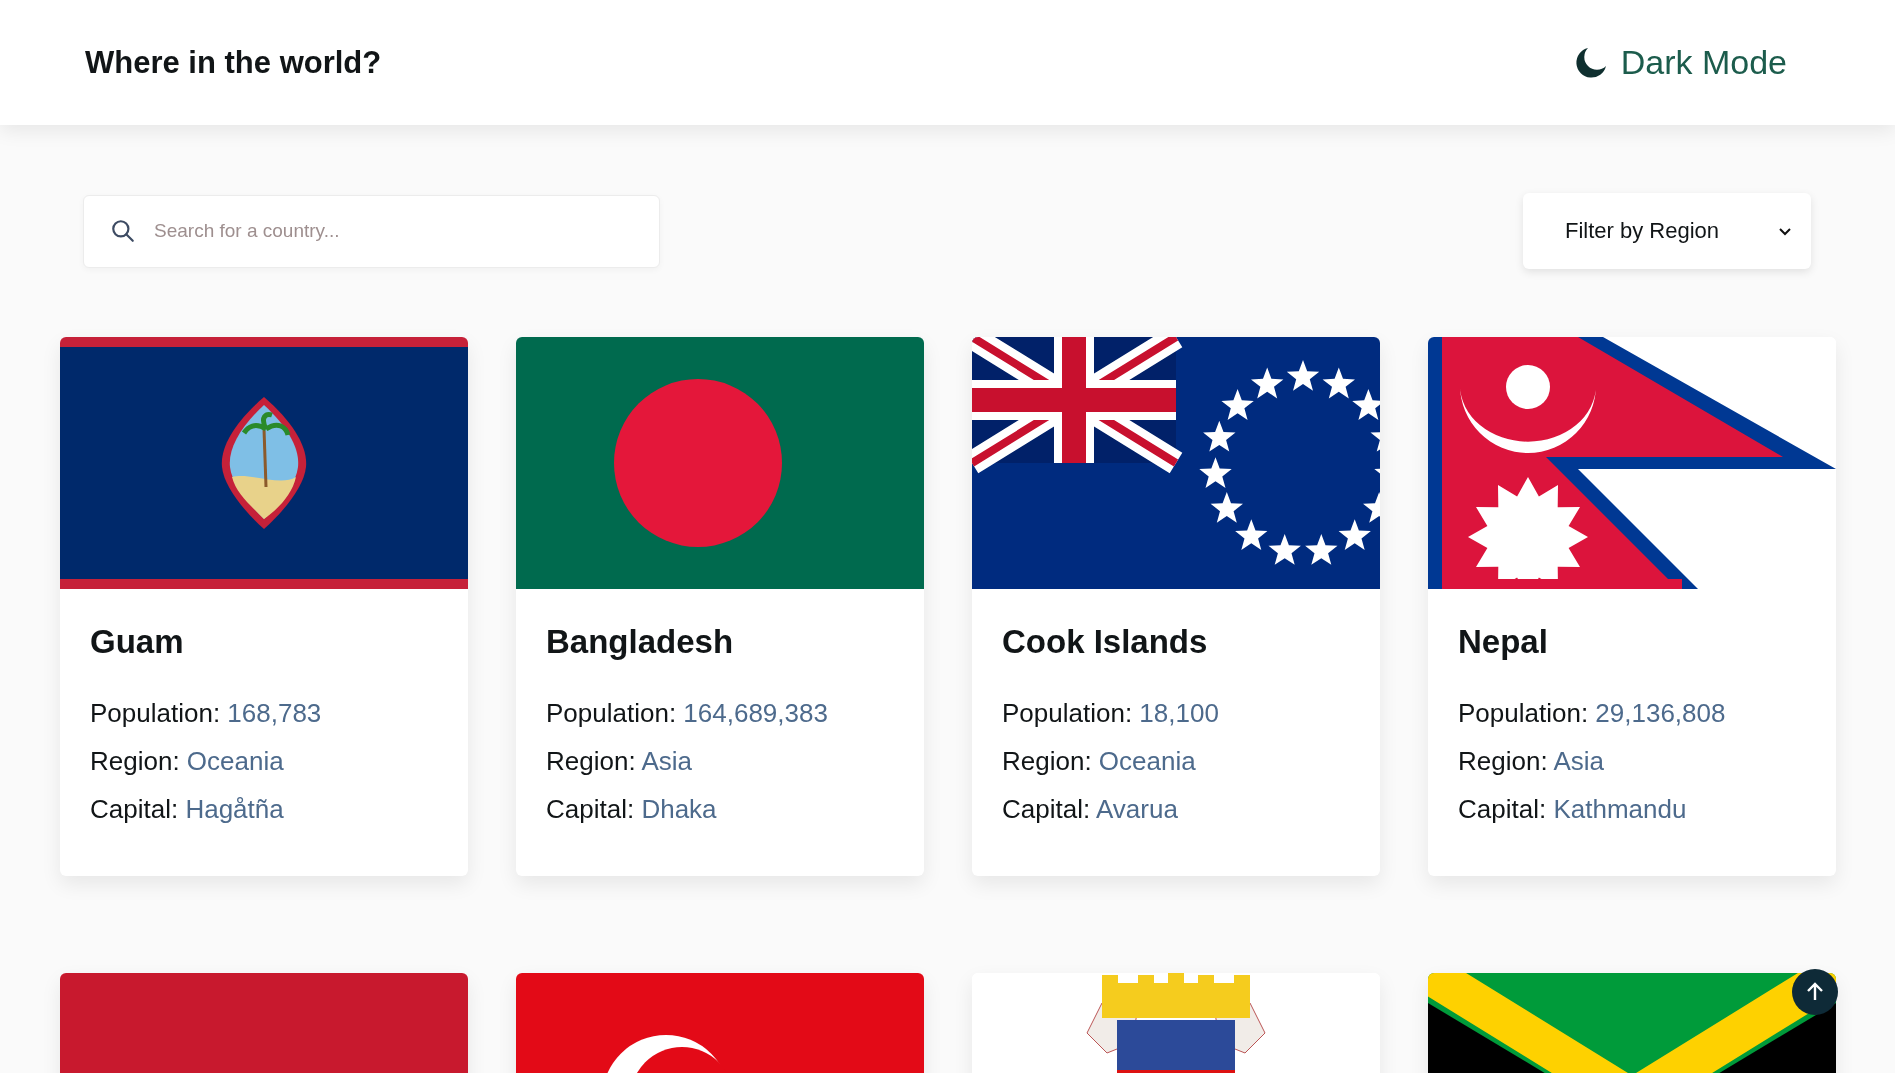 The height and width of the screenshot is (1073, 1895). Describe the element at coordinates (1667, 231) in the screenshot. I see `region-filter-dropdown: Filter by Region` at that location.